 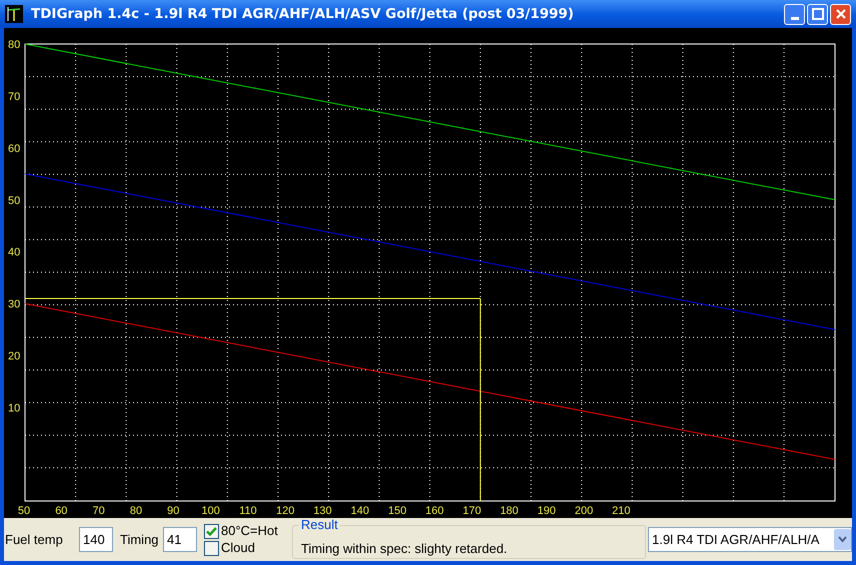 What do you see at coordinates (249, 531) in the screenshot?
I see `checkbox-label: 80°C=Hot` at bounding box center [249, 531].